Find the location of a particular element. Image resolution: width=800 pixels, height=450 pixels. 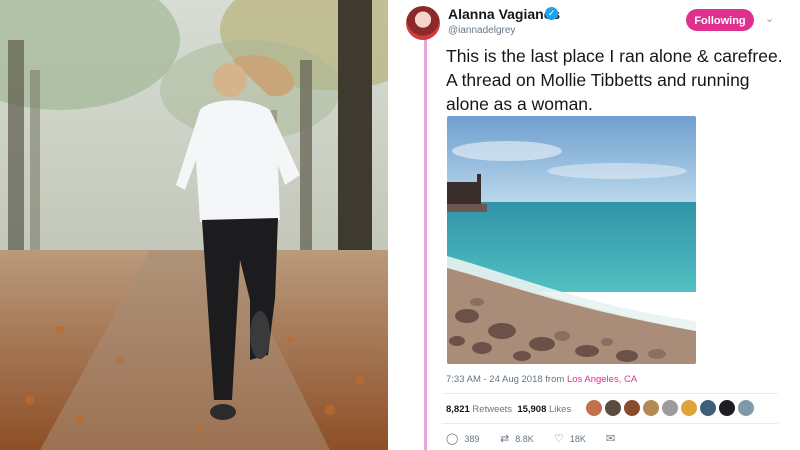

mail-icon: ✉ is located at coordinates (611, 439).